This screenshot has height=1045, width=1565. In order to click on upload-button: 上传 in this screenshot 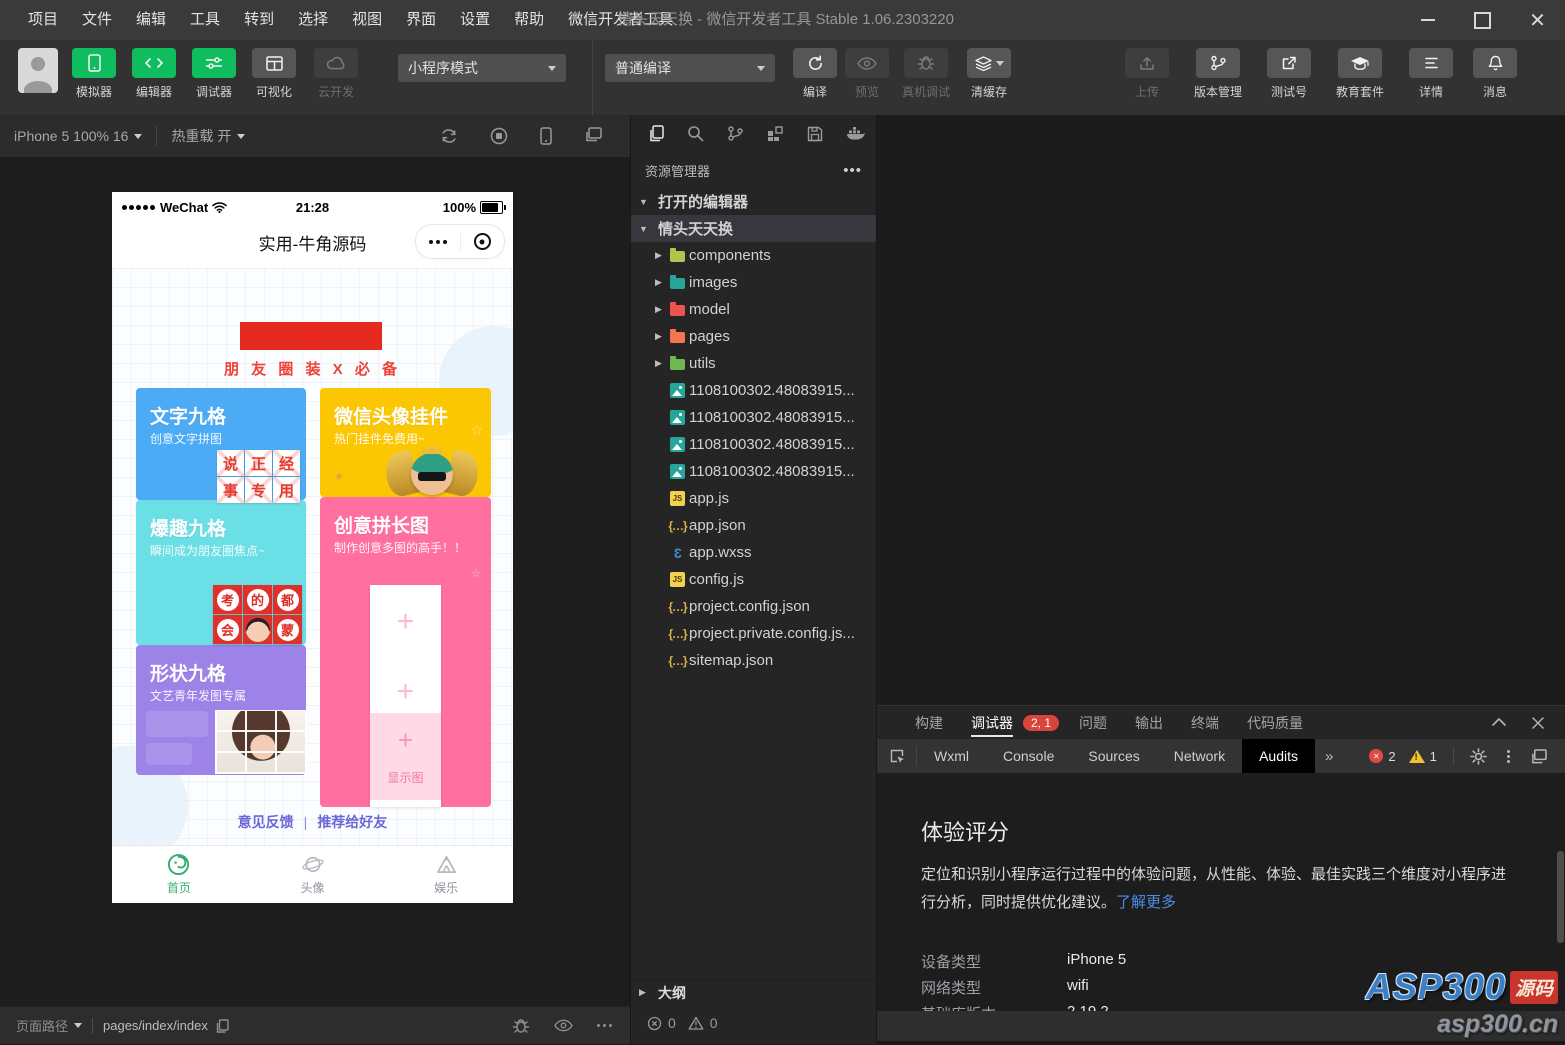, I will do `click(1147, 74)`.